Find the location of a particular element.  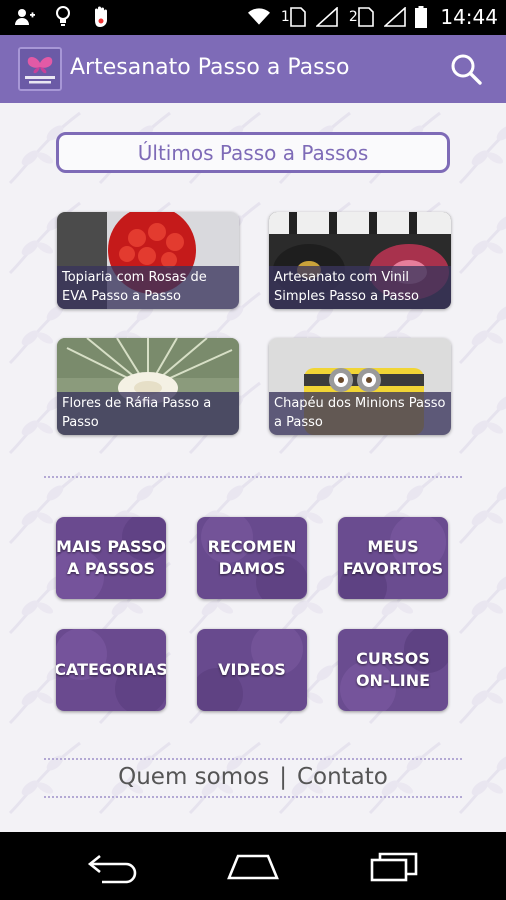

clock: 14:44 is located at coordinates (469, 17).